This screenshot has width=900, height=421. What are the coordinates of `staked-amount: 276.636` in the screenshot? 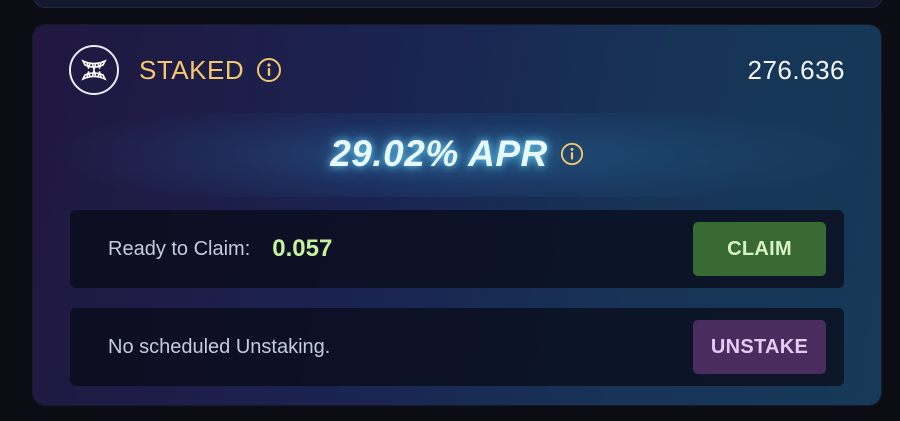 It's located at (796, 69).